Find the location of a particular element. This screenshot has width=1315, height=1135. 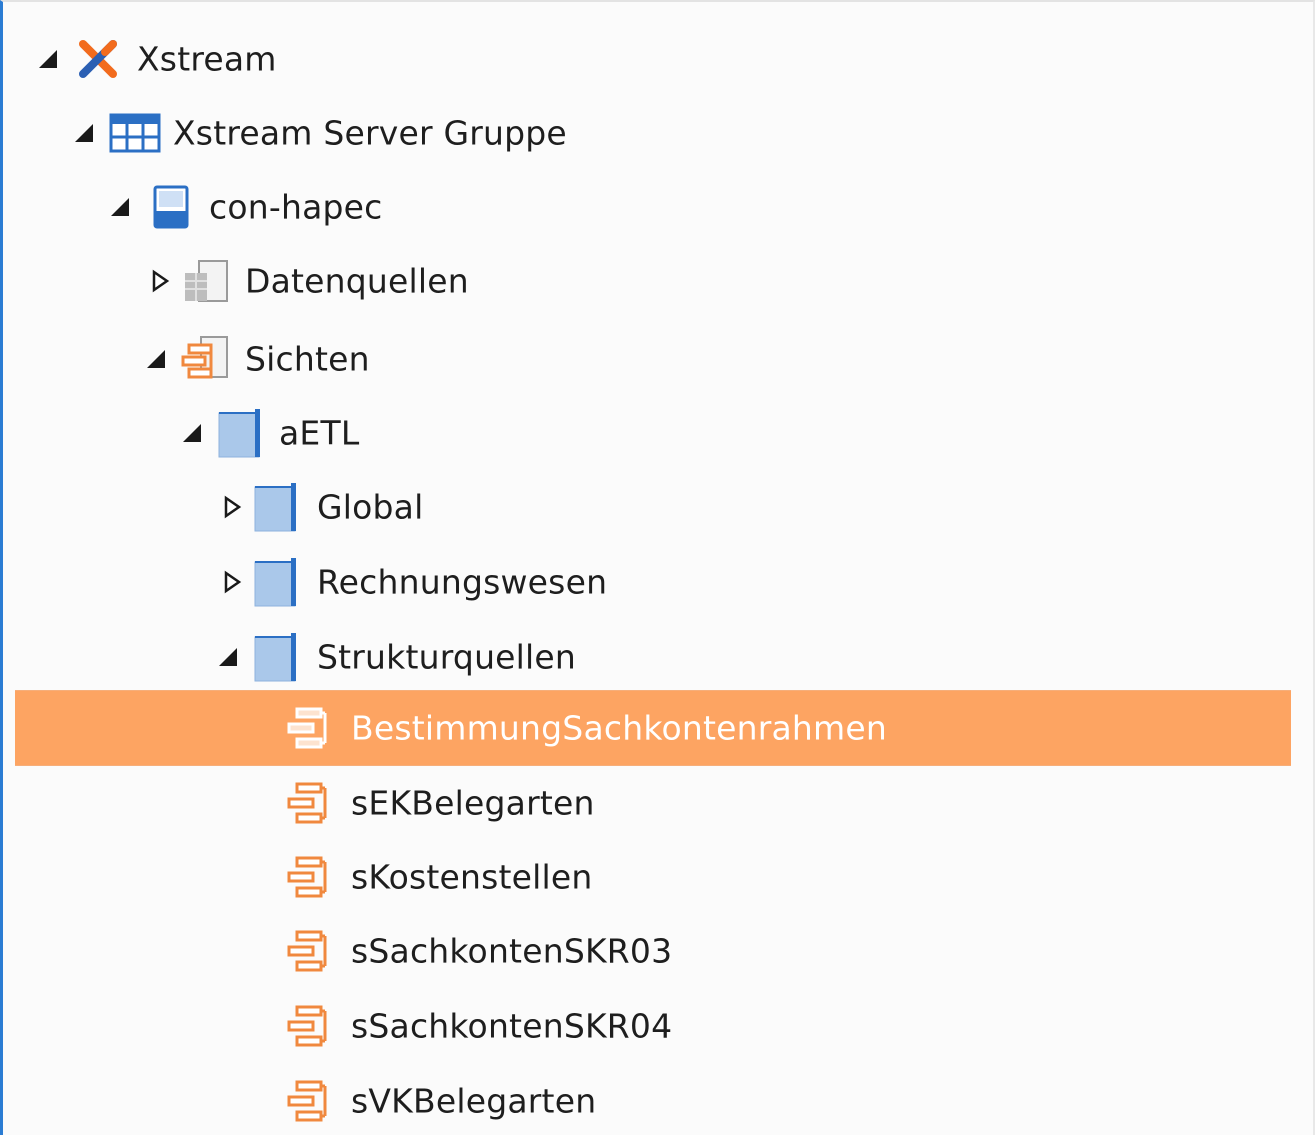

tree-node-label: Rechnungswesen is located at coordinates (462, 582).